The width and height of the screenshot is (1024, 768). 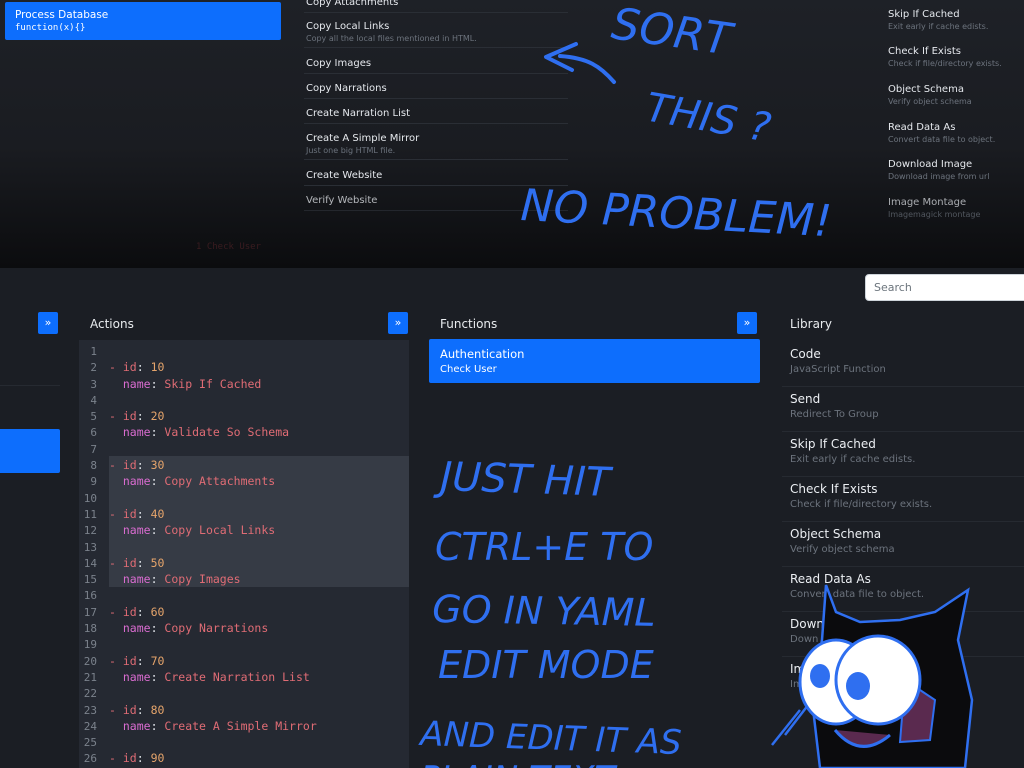 I want to click on handwritten-text: EDIT MODE, so click(x=546, y=665).